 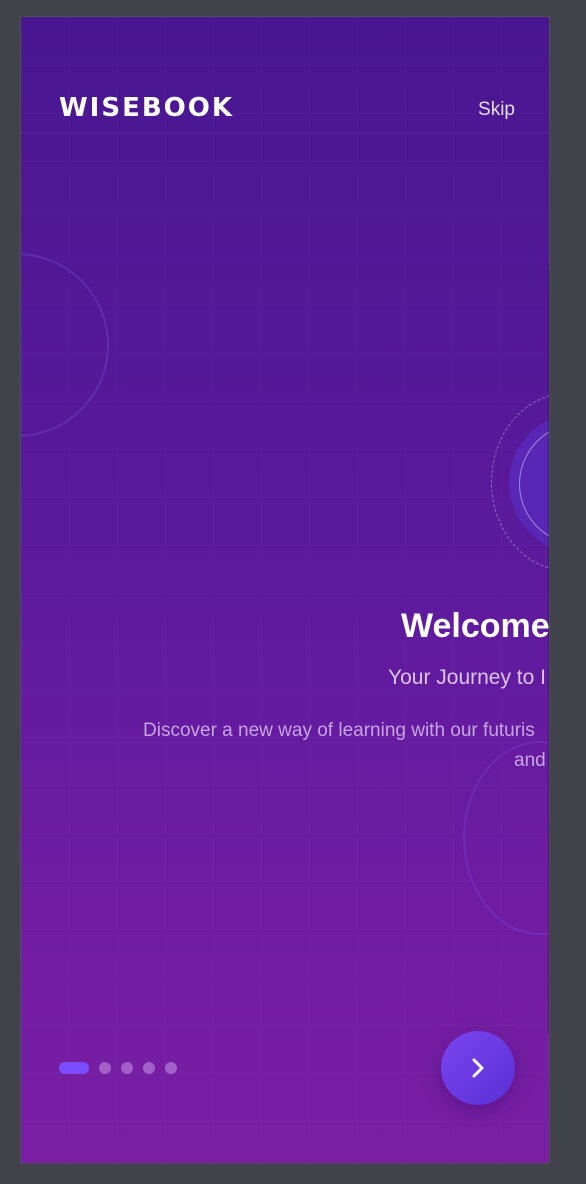 What do you see at coordinates (496, 110) in the screenshot?
I see `skip-button: Skip` at bounding box center [496, 110].